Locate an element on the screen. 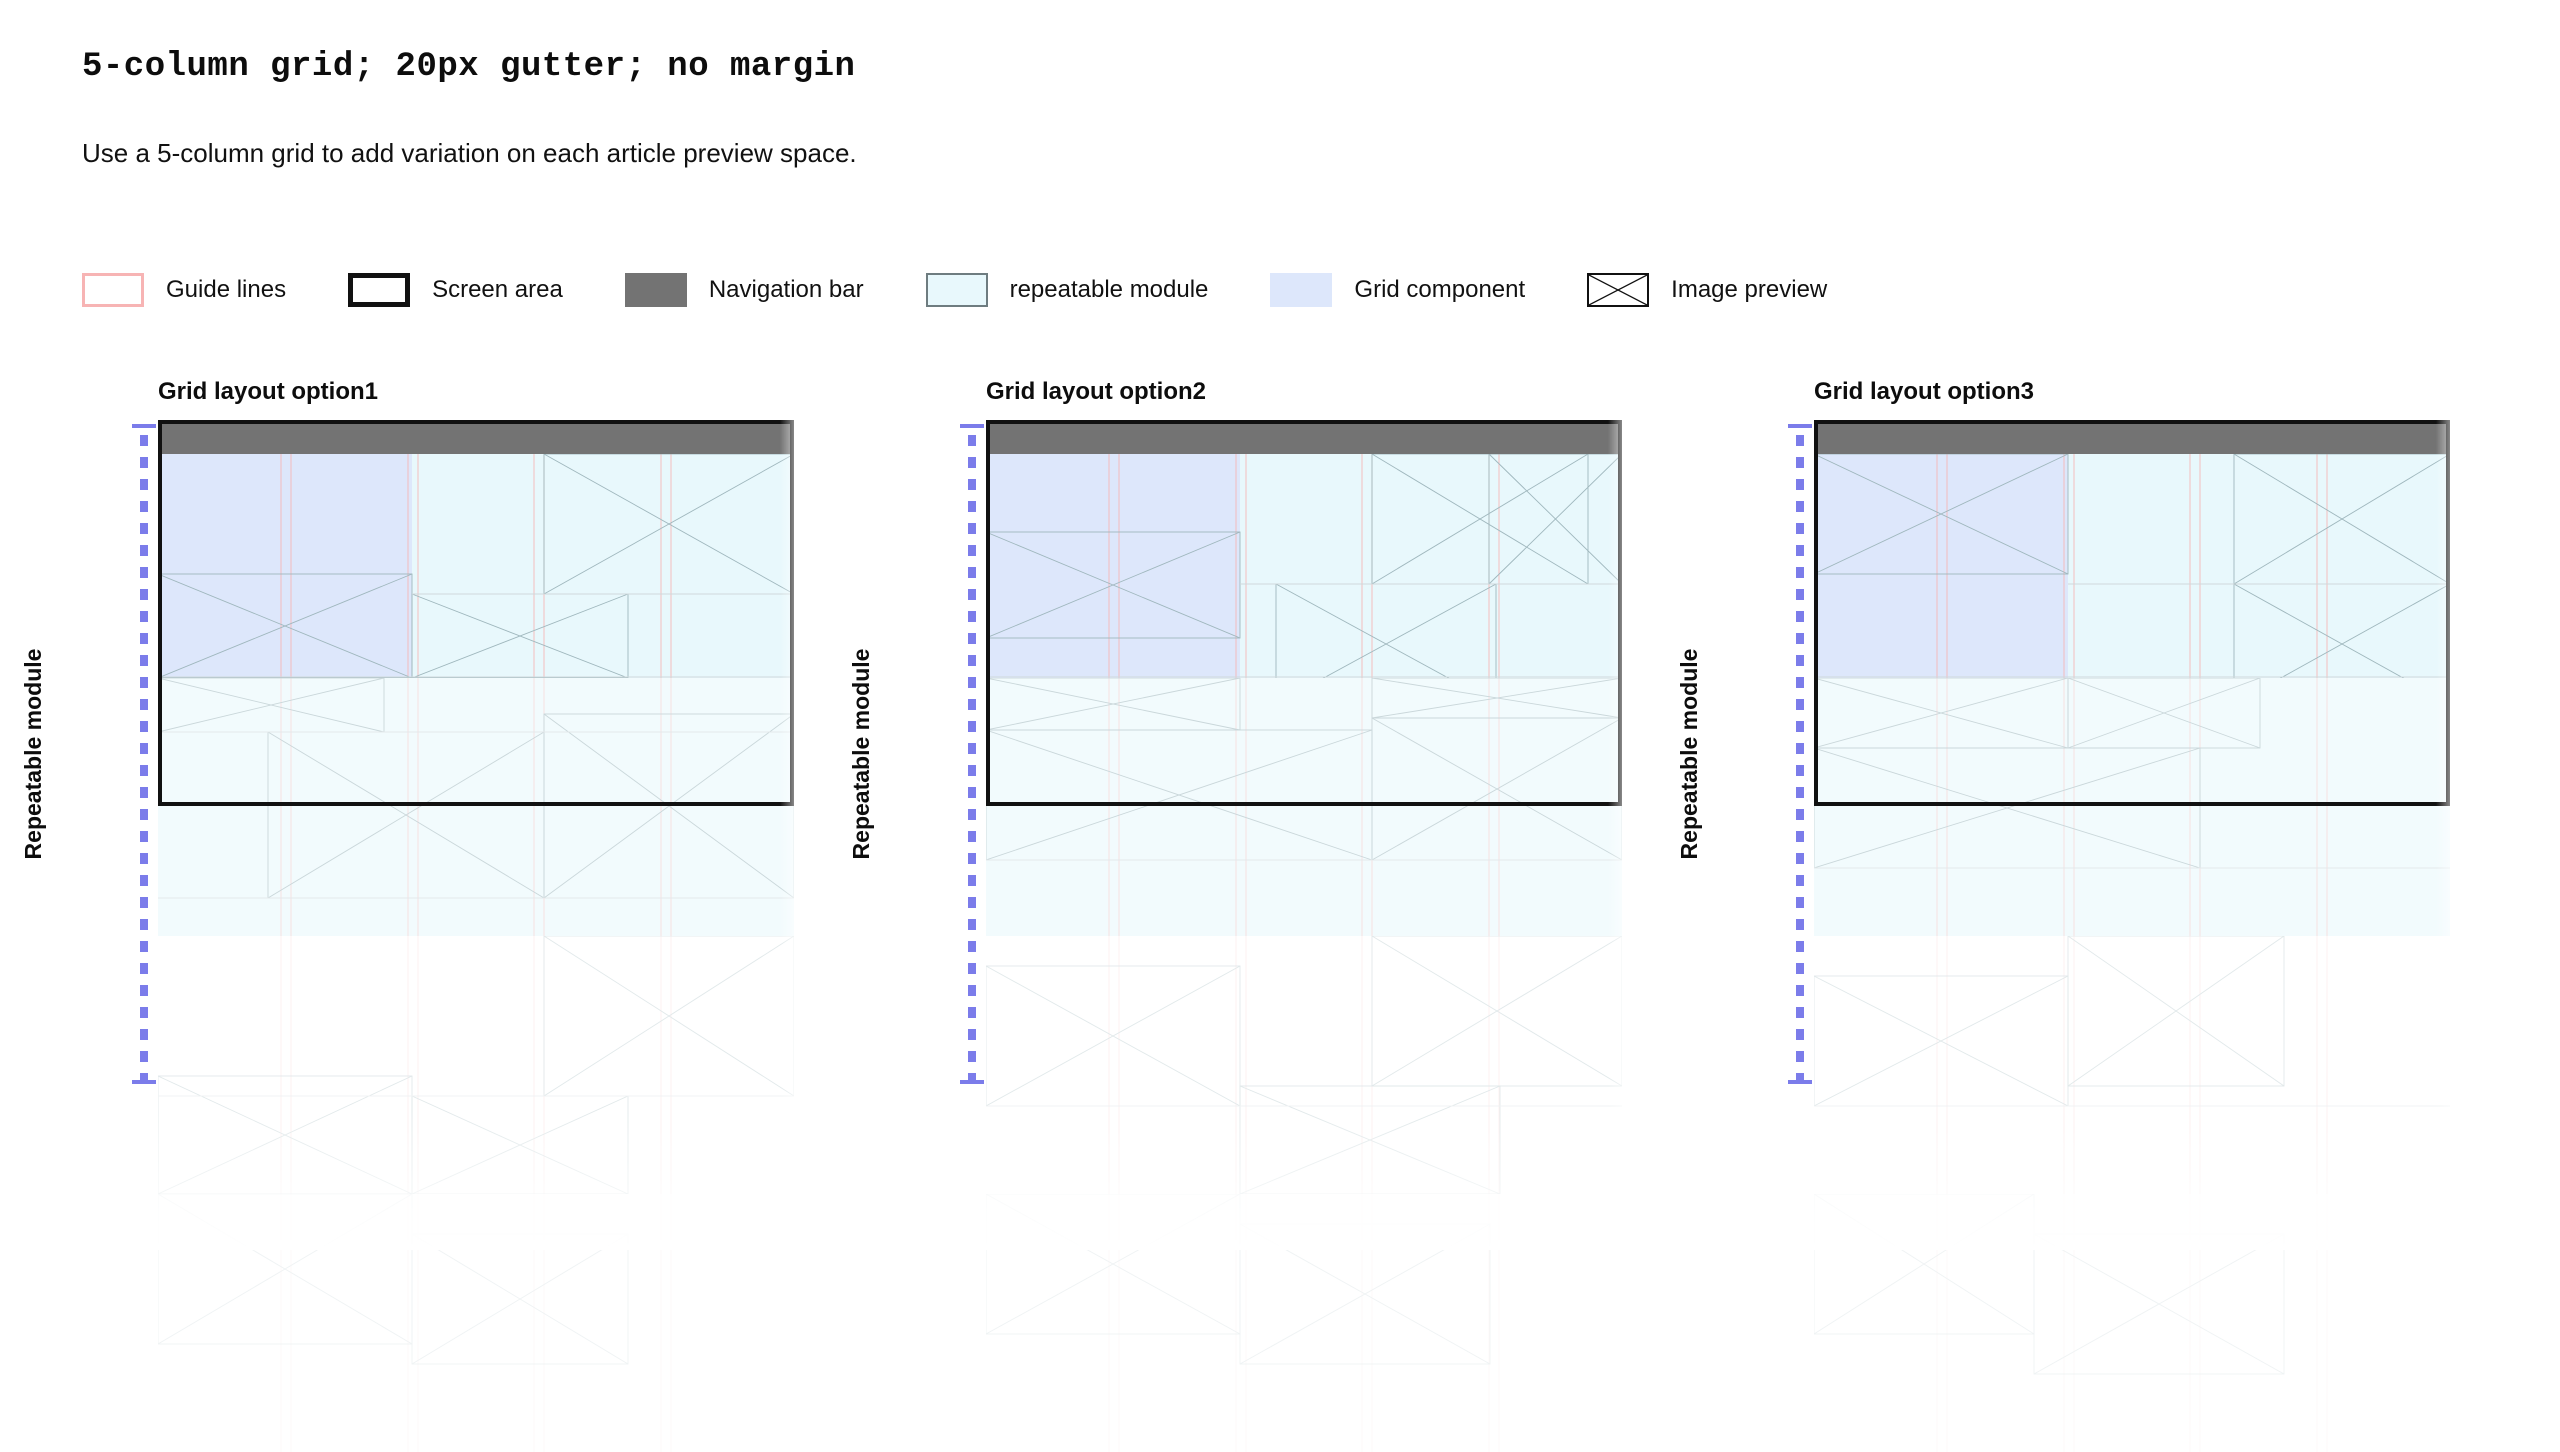 This screenshot has width=2560, height=1452. legend-label-screen-area: Screen area is located at coordinates (497, 289).